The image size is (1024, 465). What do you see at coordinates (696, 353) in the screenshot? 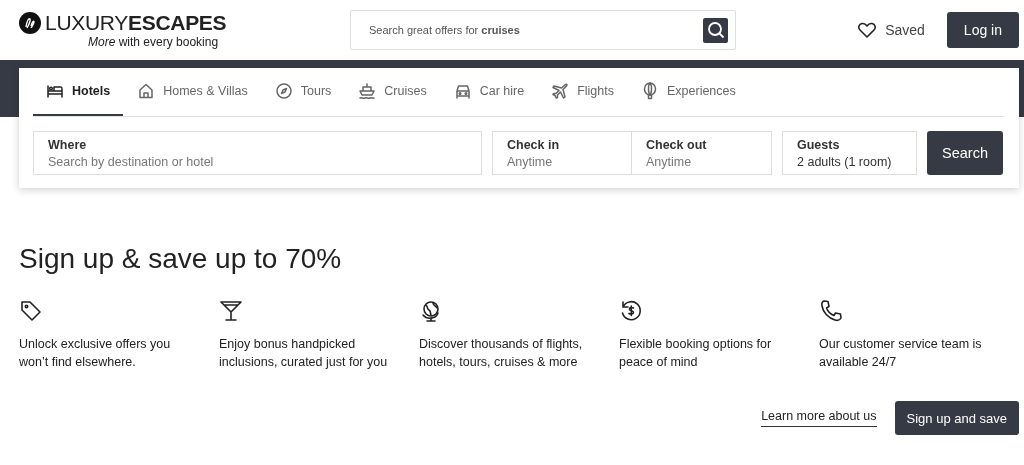
I see `benefit-text: Flexible booking options for peace of mind` at bounding box center [696, 353].